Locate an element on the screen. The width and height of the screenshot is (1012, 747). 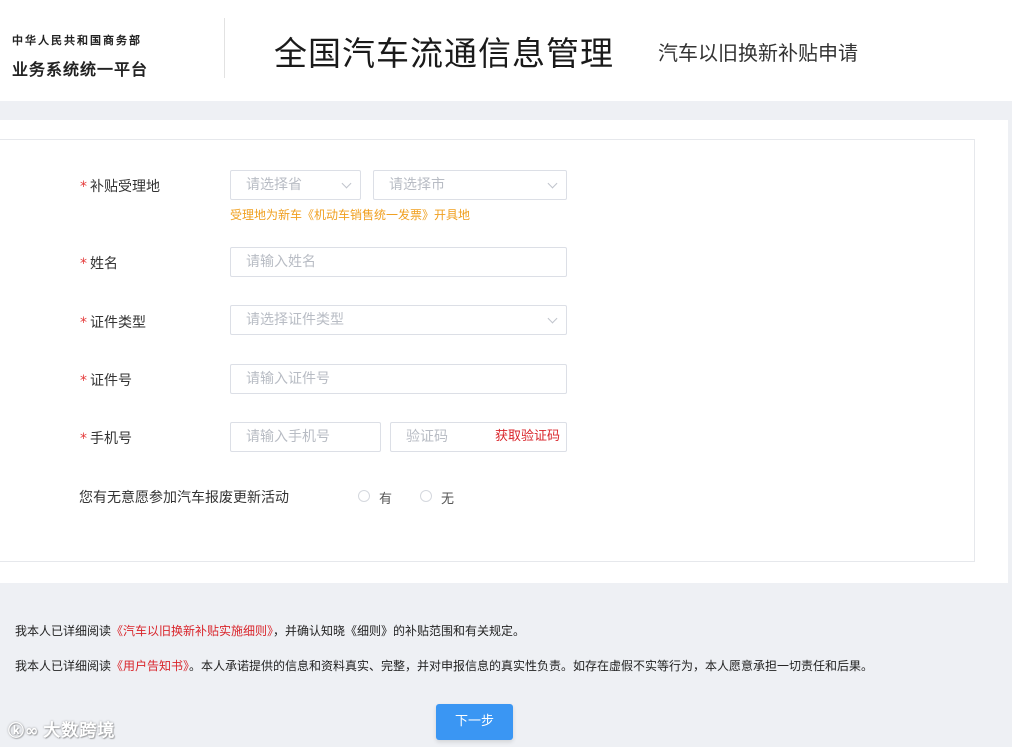
page-subtitle: 汽车以旧换新补贴申请 is located at coordinates (758, 53).